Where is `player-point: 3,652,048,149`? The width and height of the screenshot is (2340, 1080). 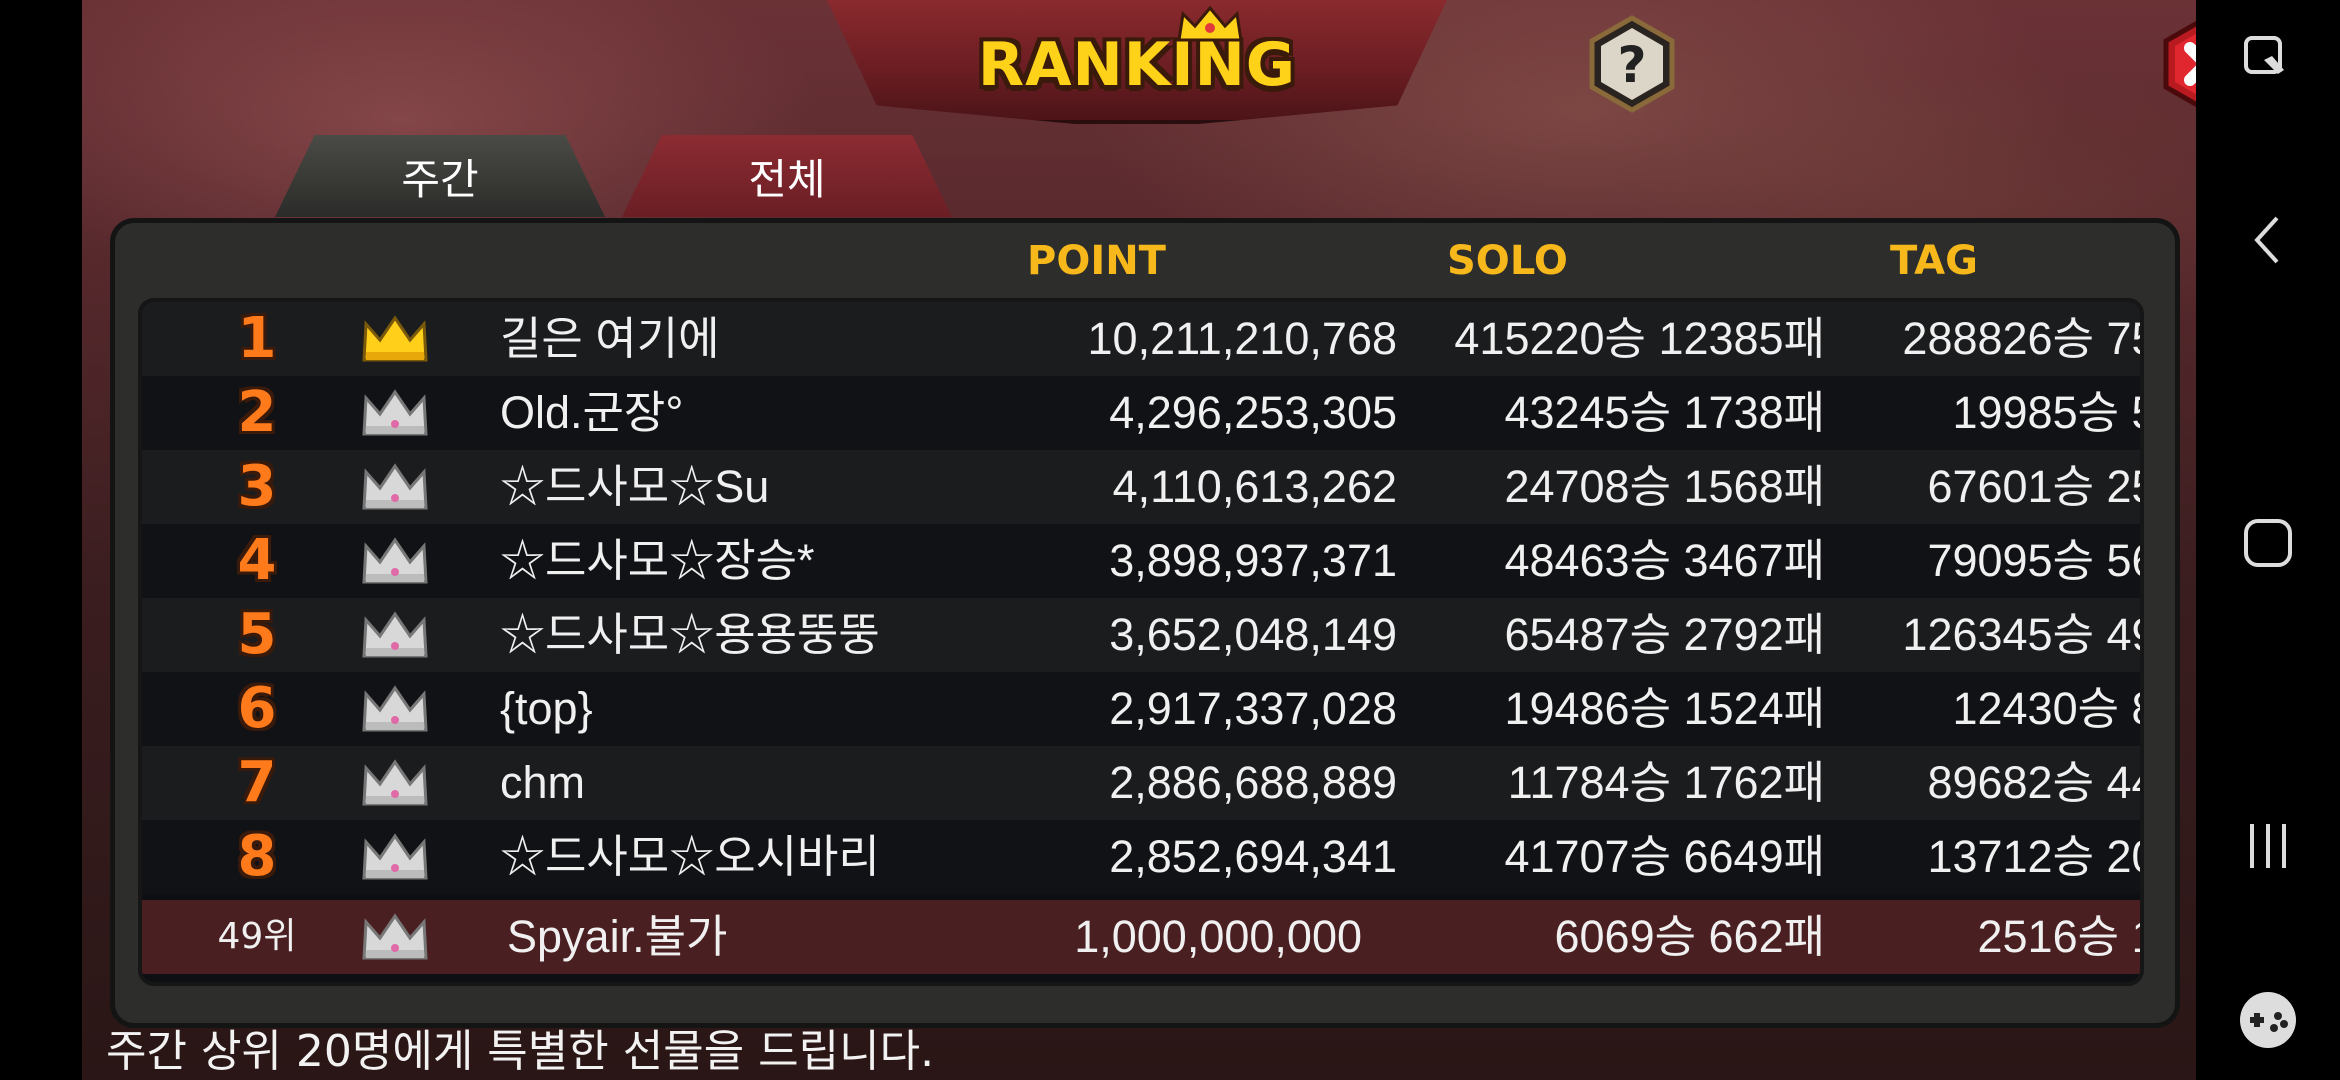 player-point: 3,652,048,149 is located at coordinates (1253, 634).